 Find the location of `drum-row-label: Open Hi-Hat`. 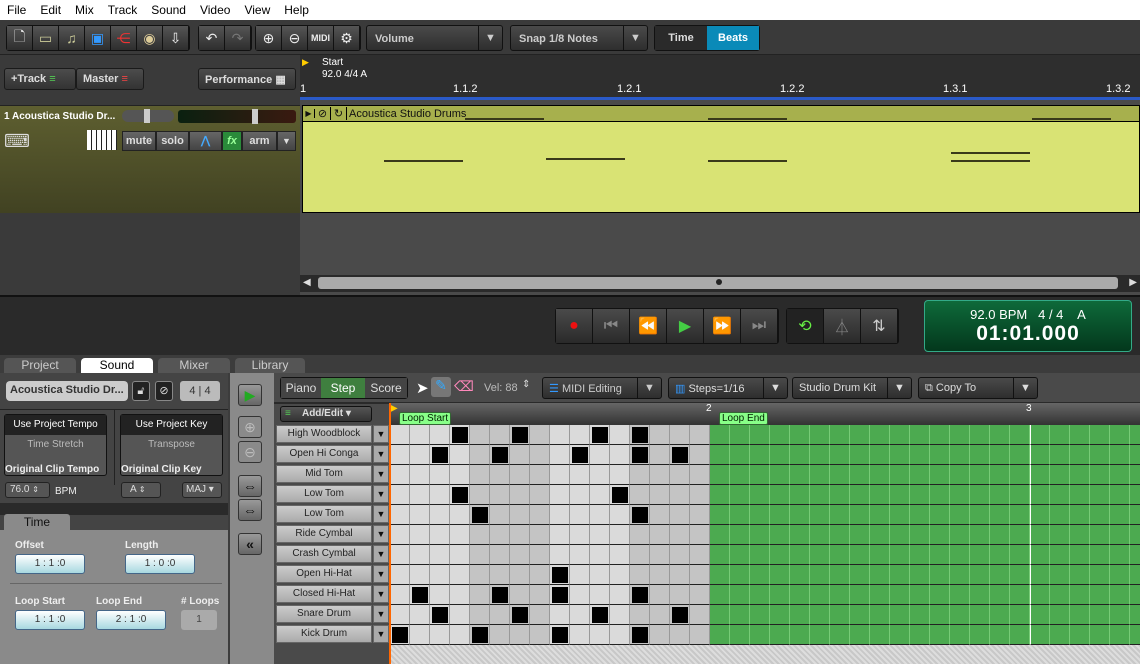

drum-row-label: Open Hi-Hat is located at coordinates (324, 574).